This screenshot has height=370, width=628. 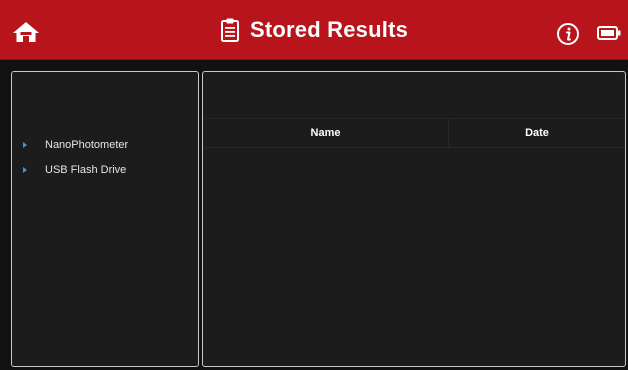 I want to click on column-header-date: Date, so click(x=537, y=133).